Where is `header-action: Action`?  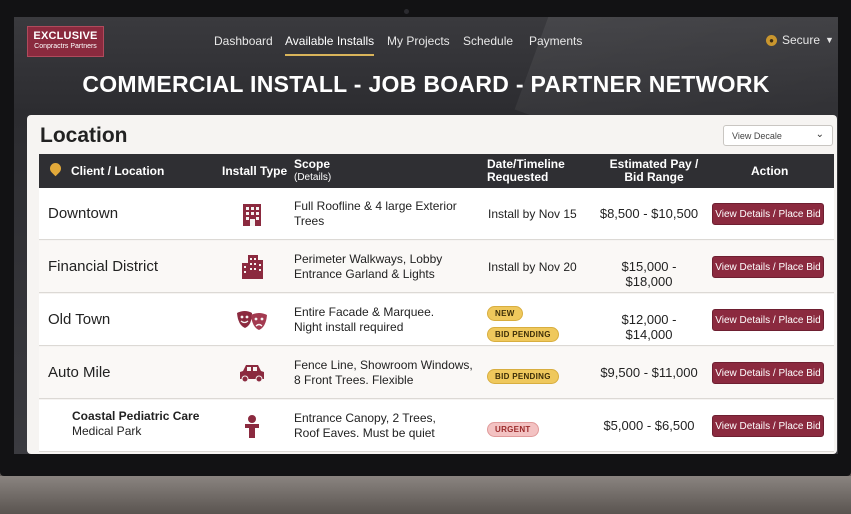
header-action: Action is located at coordinates (770, 171).